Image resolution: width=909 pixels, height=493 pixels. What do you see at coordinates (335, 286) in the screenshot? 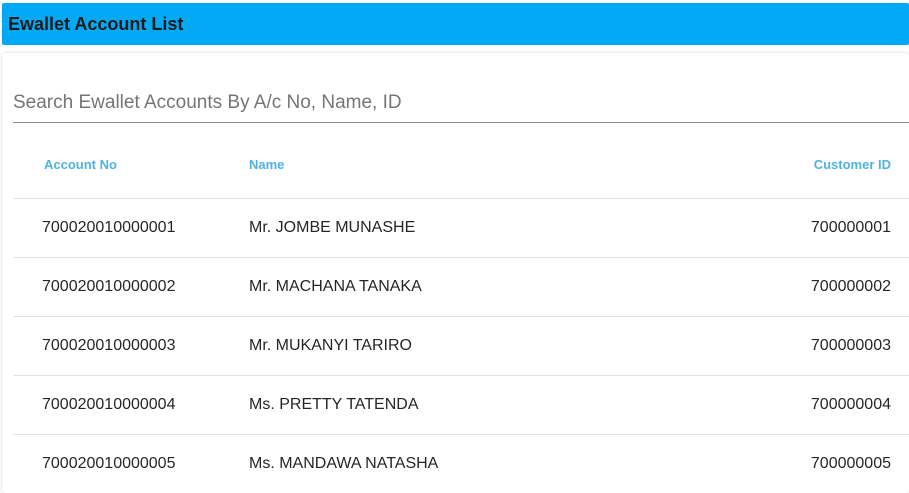
I see `name-cell: Mr. MACHANA TANAKA` at bounding box center [335, 286].